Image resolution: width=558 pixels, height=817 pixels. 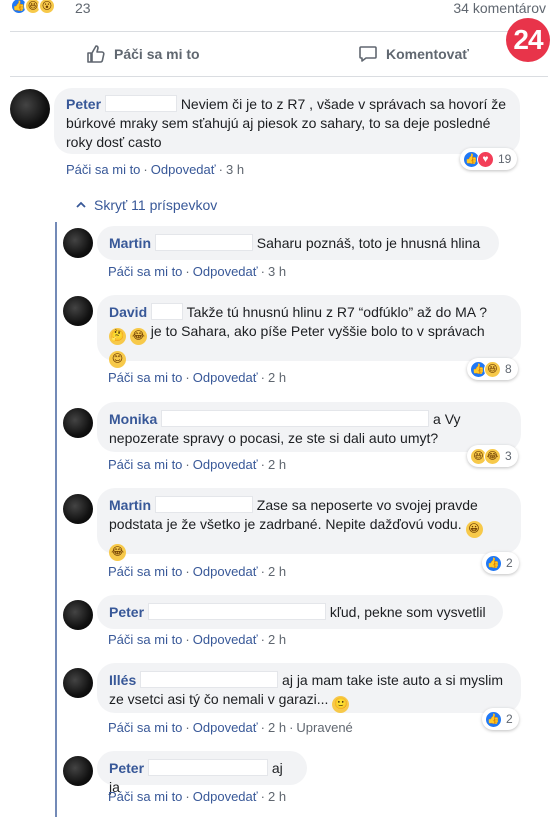 What do you see at coordinates (96, 54) in the screenshot?
I see `thumbs-up-icon` at bounding box center [96, 54].